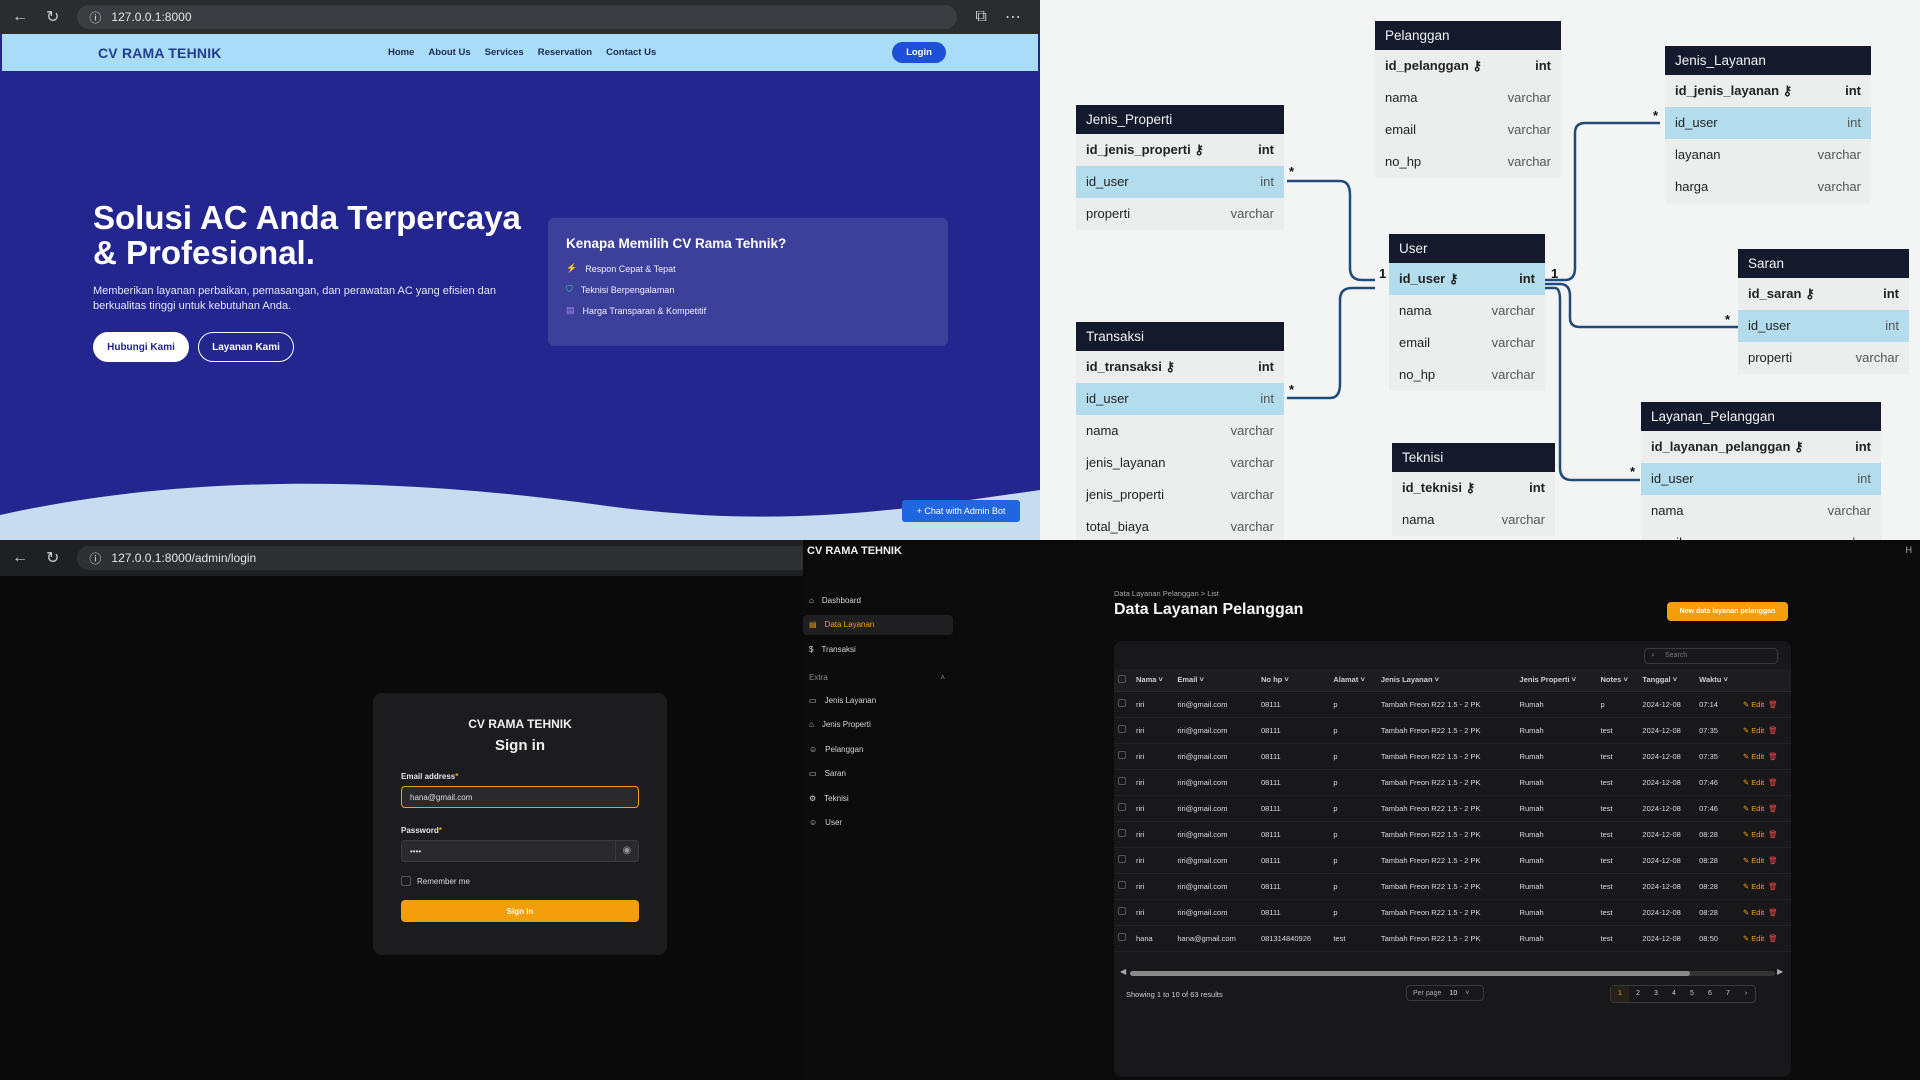 This screenshot has width=1920, height=1080. Describe the element at coordinates (1123, 971) in the screenshot. I see `scroll-left-icon: ◀` at that location.